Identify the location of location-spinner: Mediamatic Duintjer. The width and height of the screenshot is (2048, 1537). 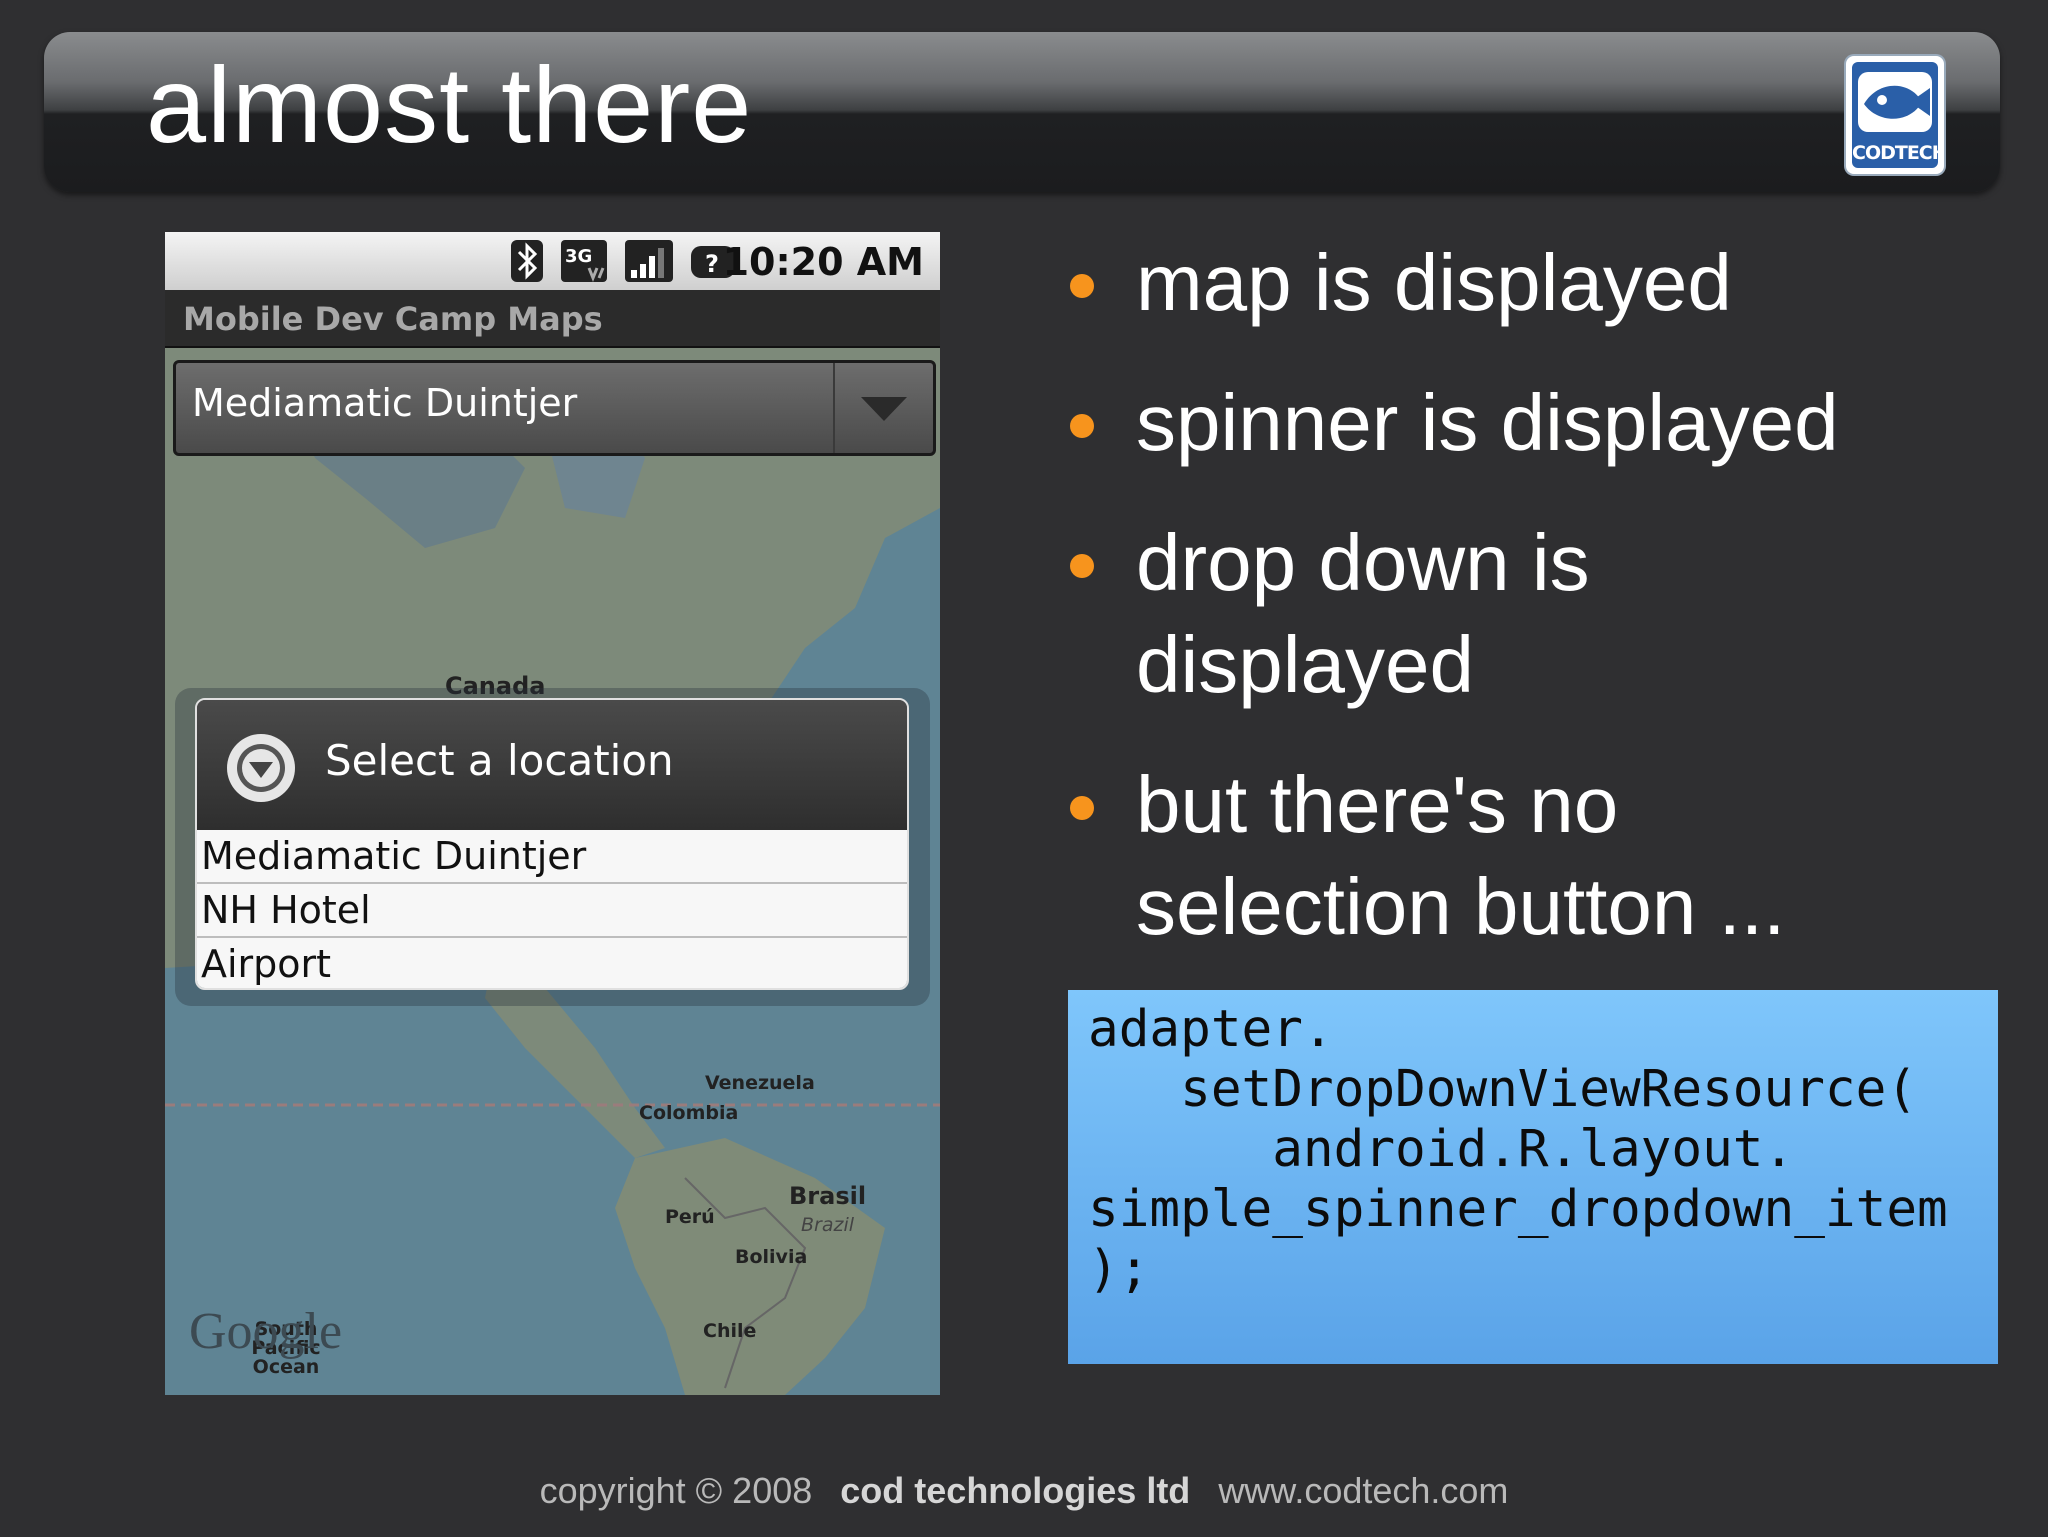
(554, 408).